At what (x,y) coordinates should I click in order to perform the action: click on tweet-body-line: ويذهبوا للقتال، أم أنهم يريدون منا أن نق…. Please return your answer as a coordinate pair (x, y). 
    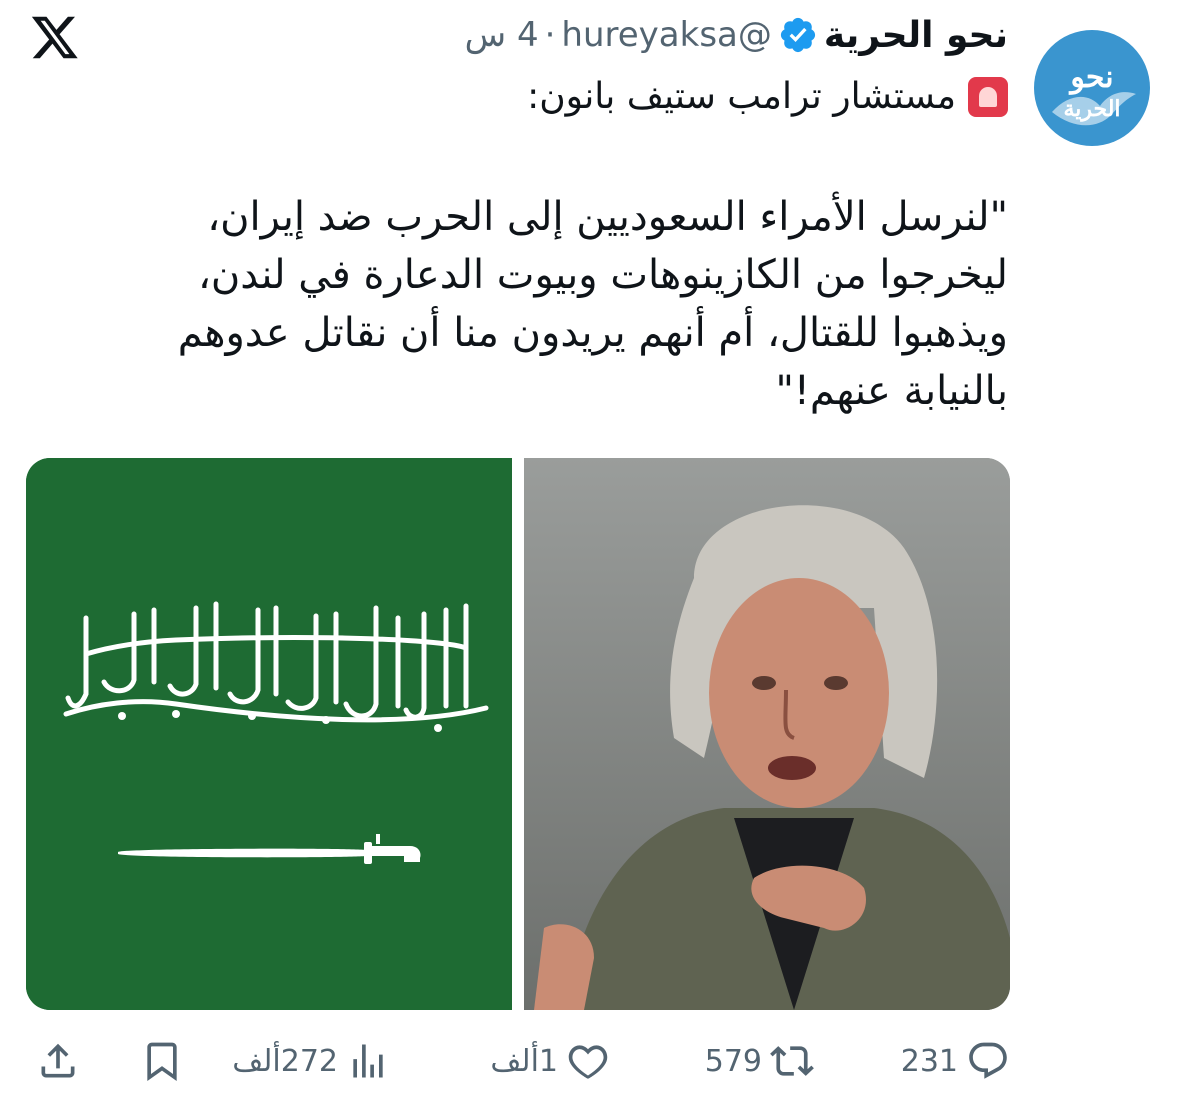
    Looking at the image, I should click on (592, 333).